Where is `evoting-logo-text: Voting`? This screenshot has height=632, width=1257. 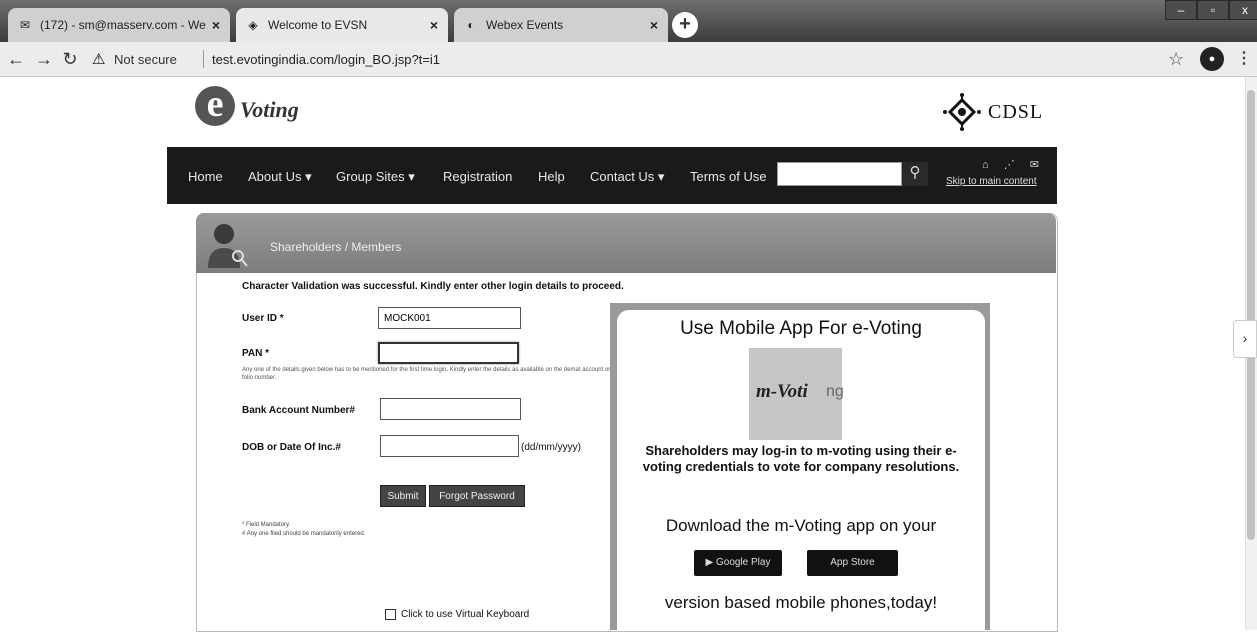
evoting-logo-text: Voting is located at coordinates (269, 110).